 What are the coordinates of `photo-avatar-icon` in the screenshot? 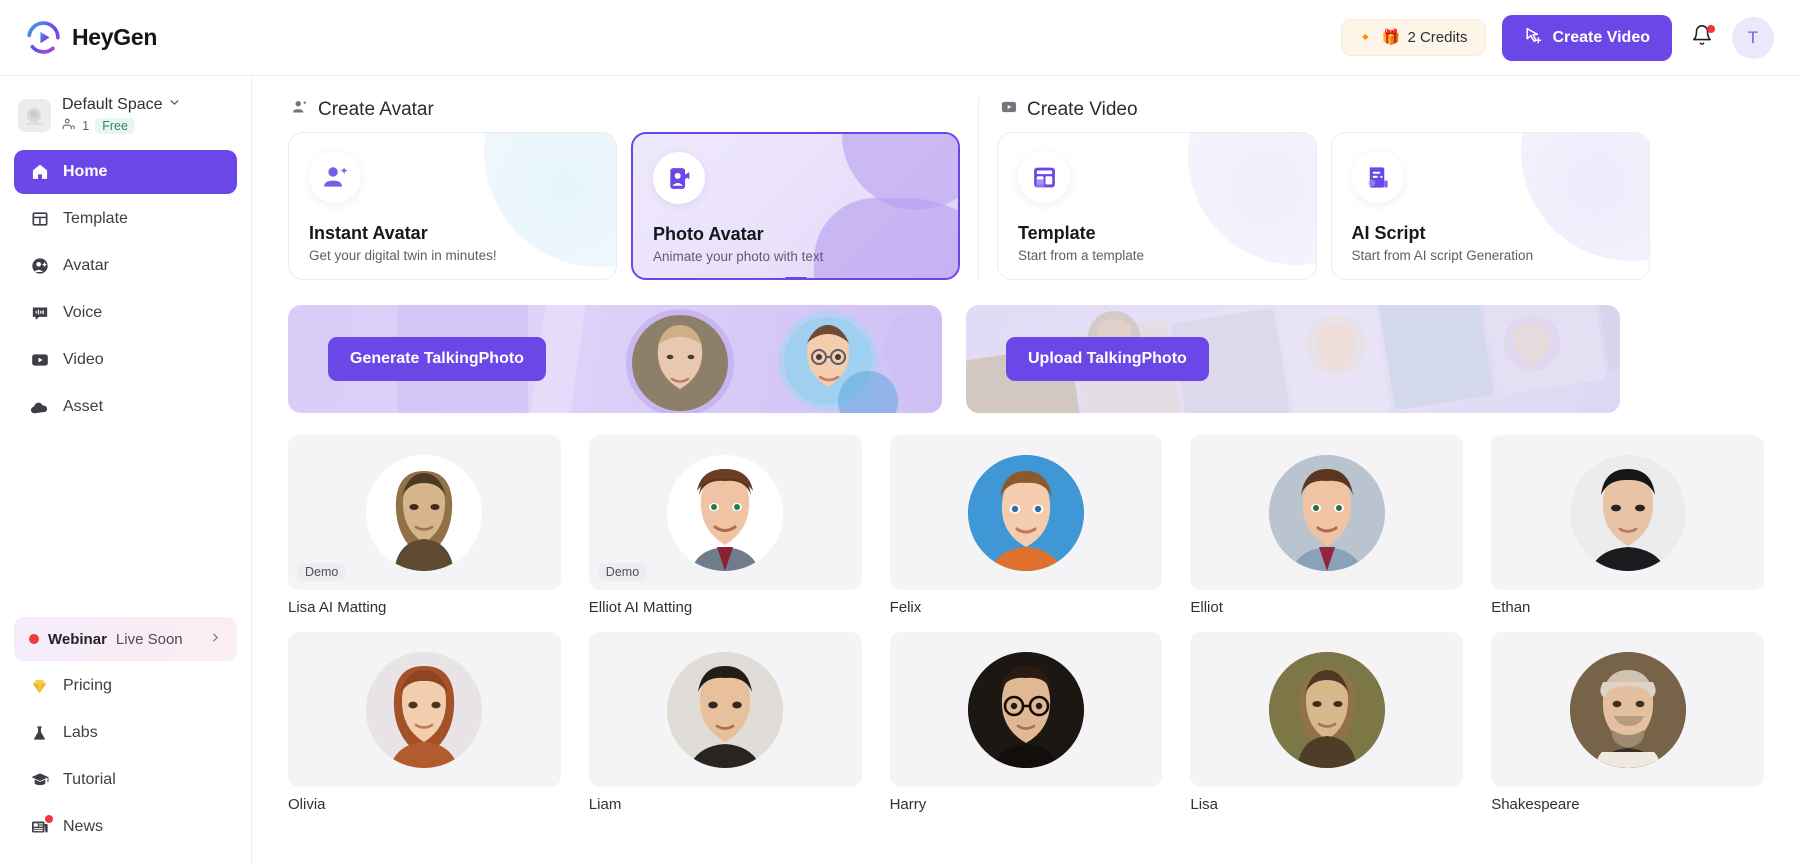 It's located at (679, 178).